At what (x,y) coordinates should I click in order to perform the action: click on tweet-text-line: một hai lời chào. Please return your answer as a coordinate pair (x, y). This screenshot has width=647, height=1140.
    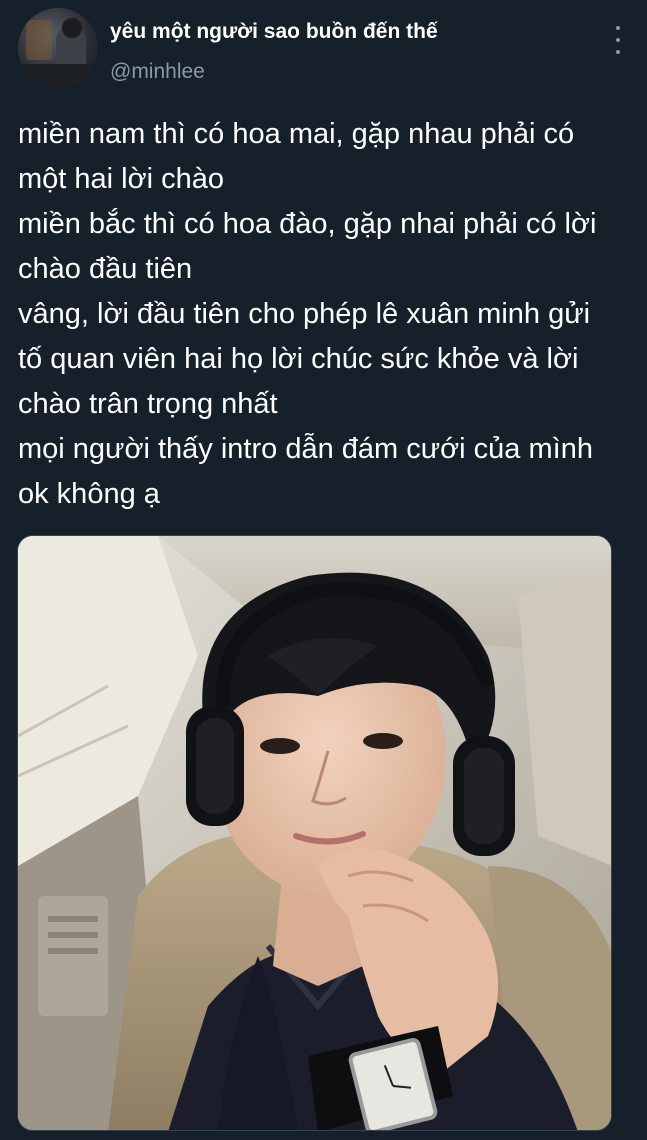
    Looking at the image, I should click on (121, 179).